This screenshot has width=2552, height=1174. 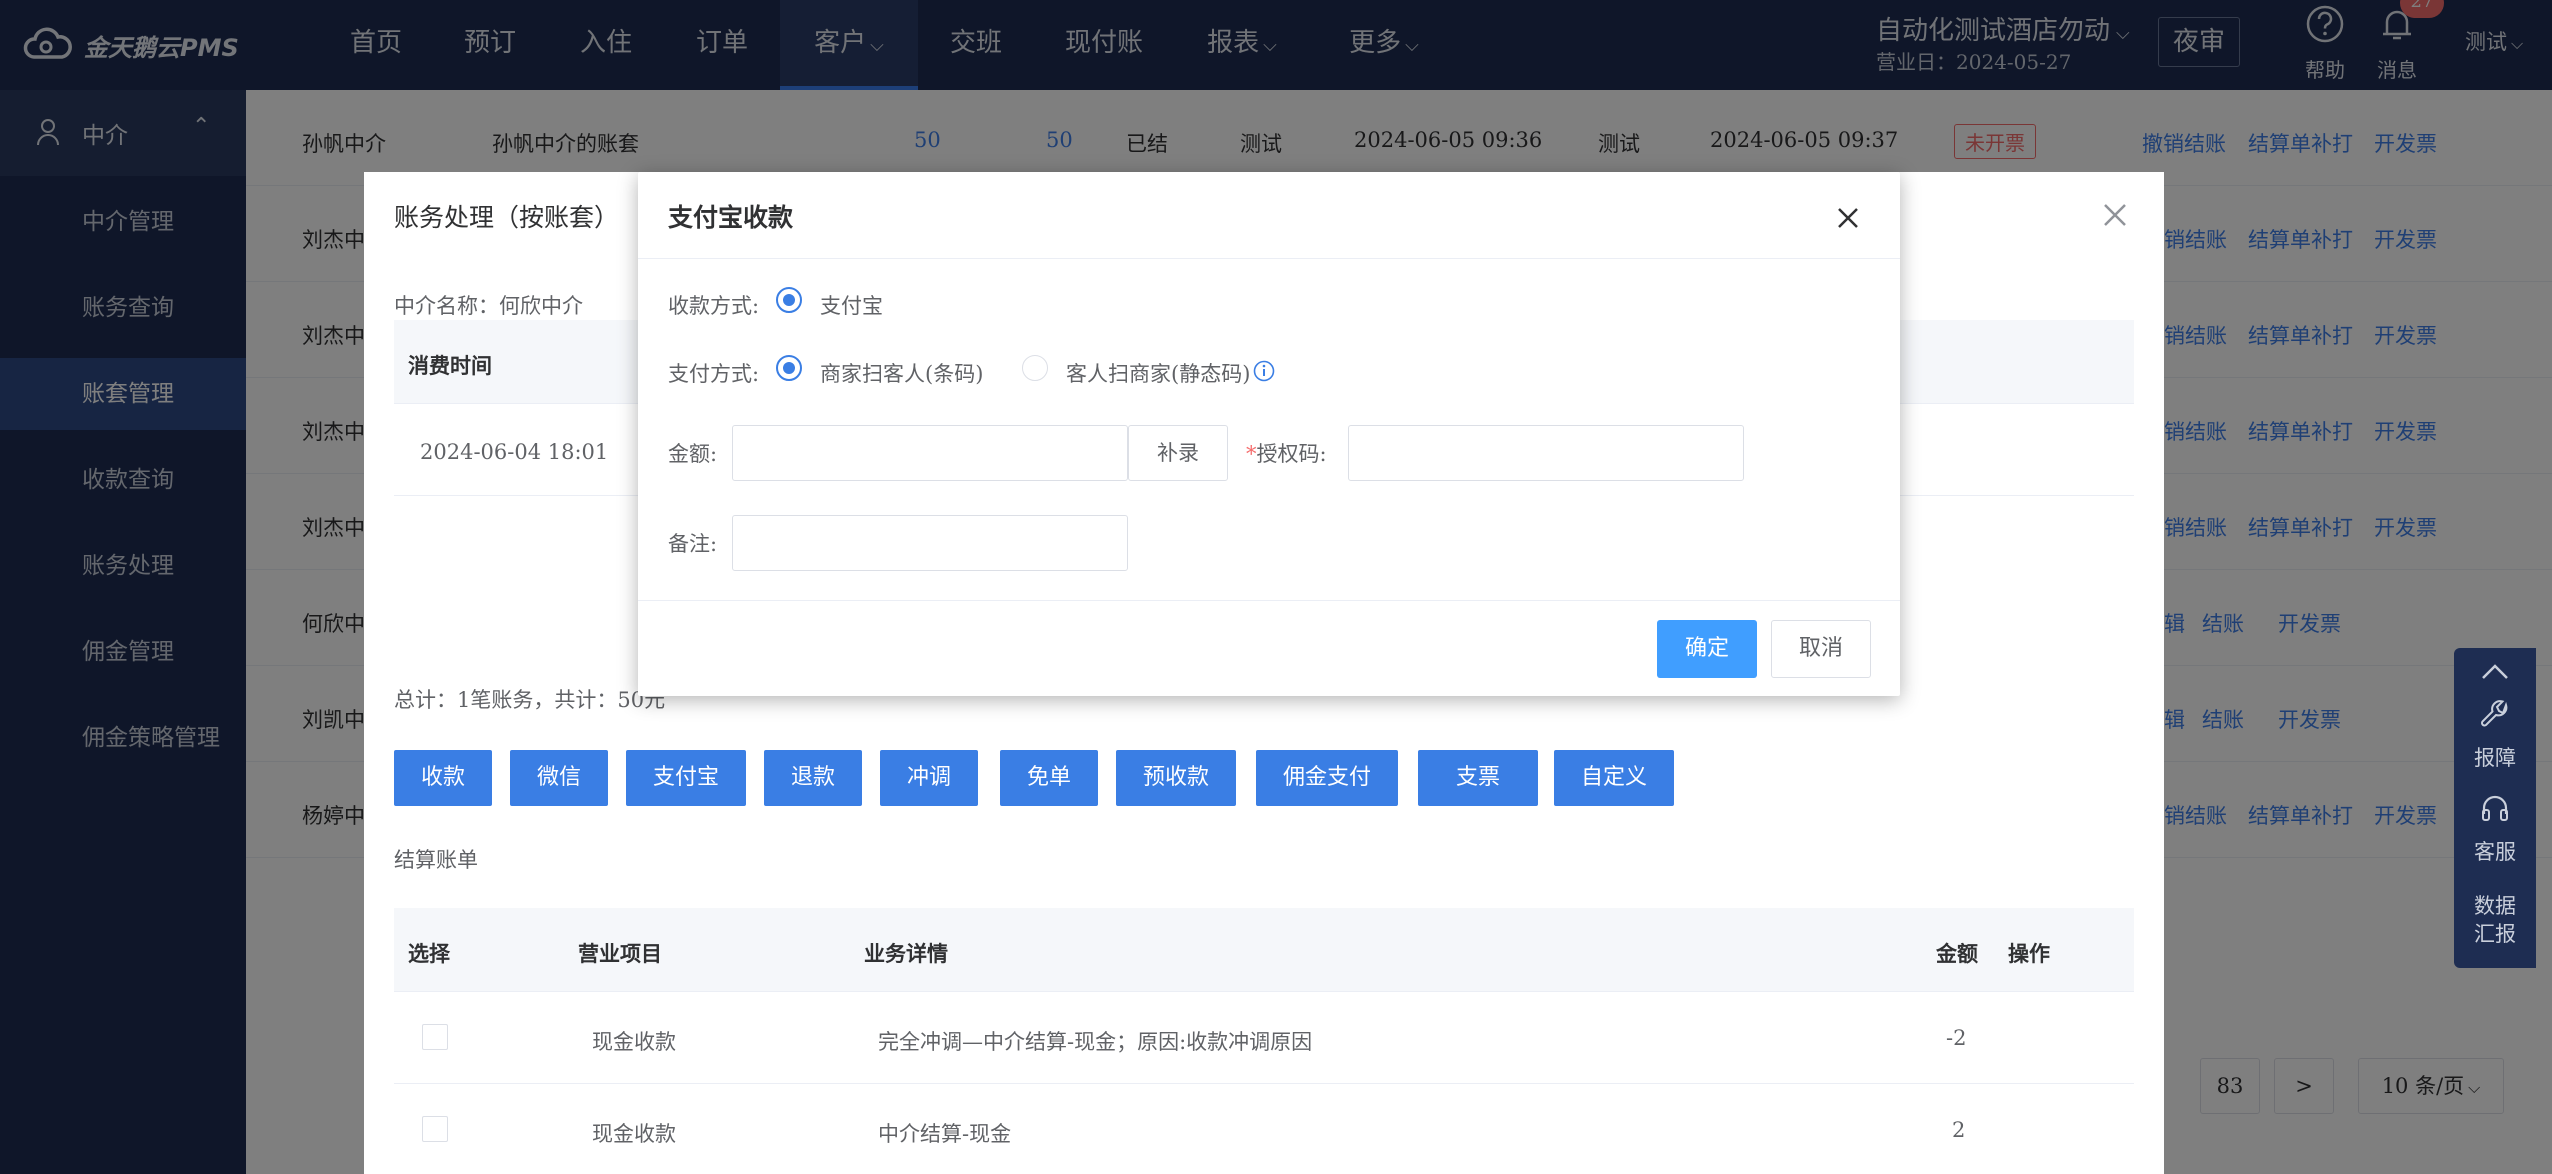 I want to click on cell-amount: -2, so click(x=1956, y=1038).